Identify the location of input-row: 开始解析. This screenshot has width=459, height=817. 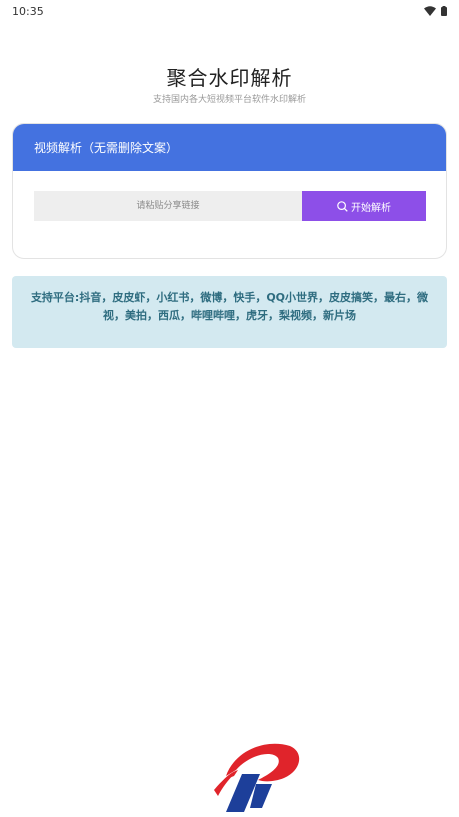
(230, 206).